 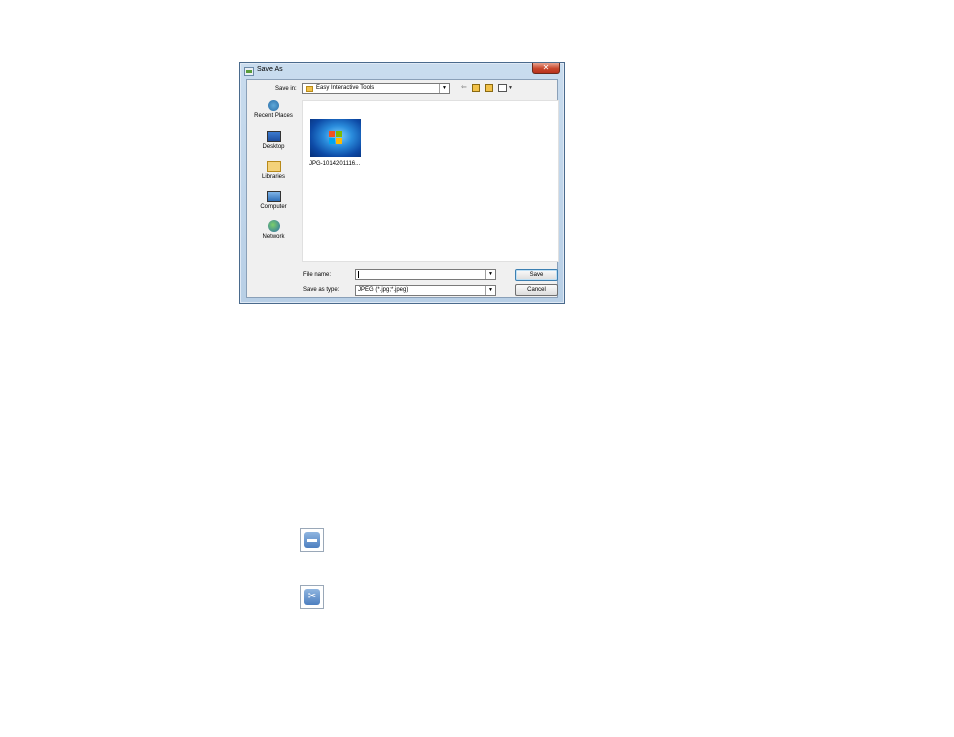 What do you see at coordinates (502, 88) in the screenshot?
I see `view-menu-icon` at bounding box center [502, 88].